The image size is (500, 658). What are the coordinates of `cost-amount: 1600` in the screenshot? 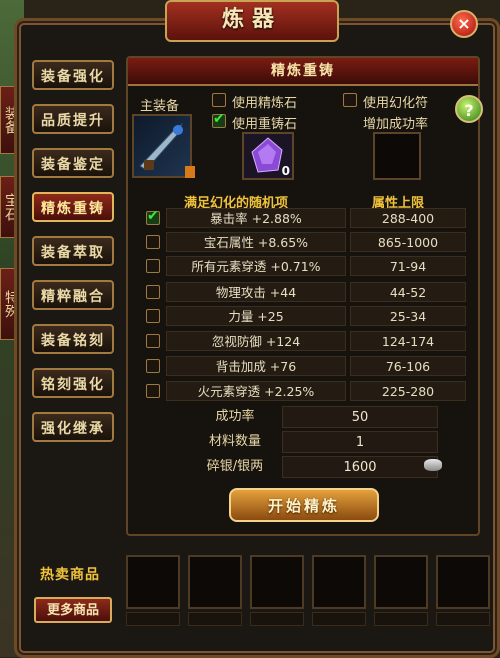 It's located at (360, 467).